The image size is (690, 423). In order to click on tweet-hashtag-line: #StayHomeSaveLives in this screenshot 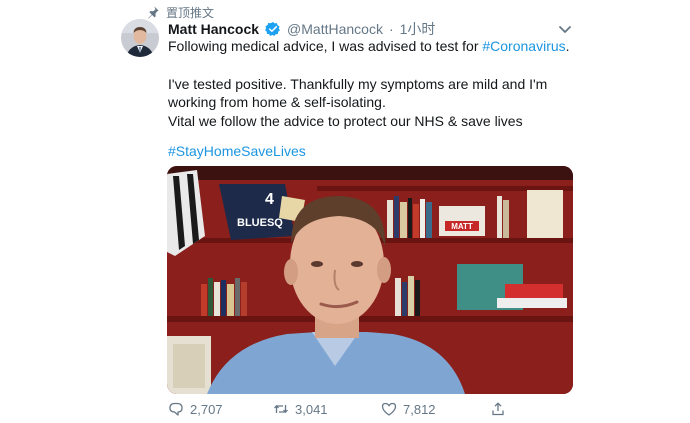, I will do `click(373, 151)`.